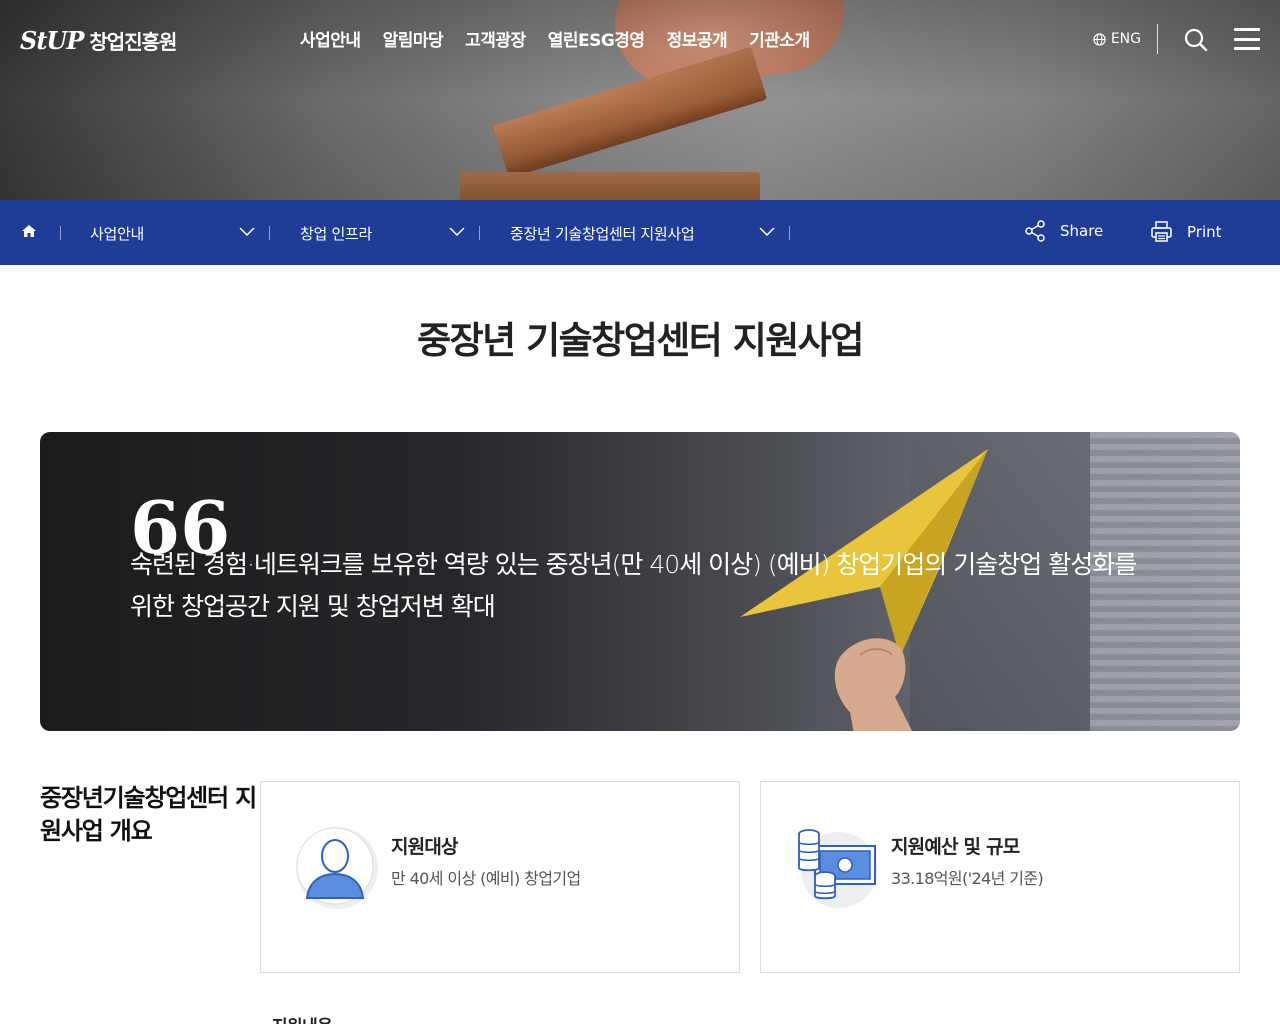 This screenshot has height=1024, width=1280. Describe the element at coordinates (133, 42) in the screenshot. I see `logo-name: 창업진흥원` at that location.